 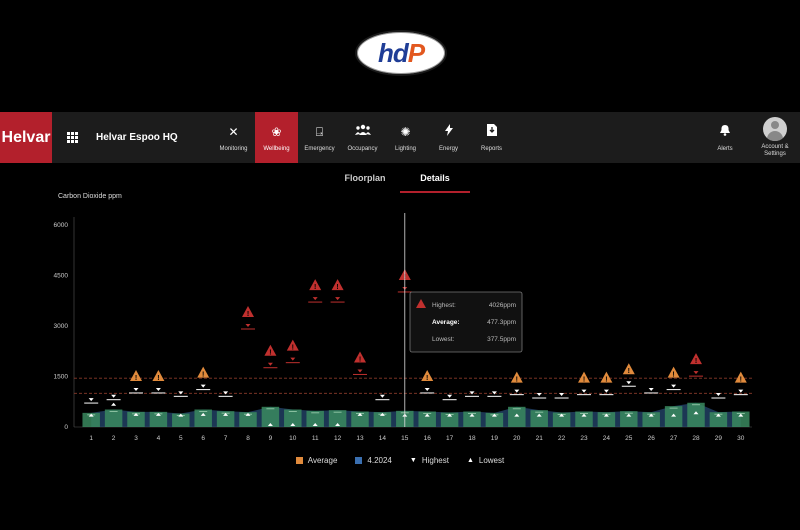 I want to click on nav-alerts: Alerts, so click(x=725, y=137).